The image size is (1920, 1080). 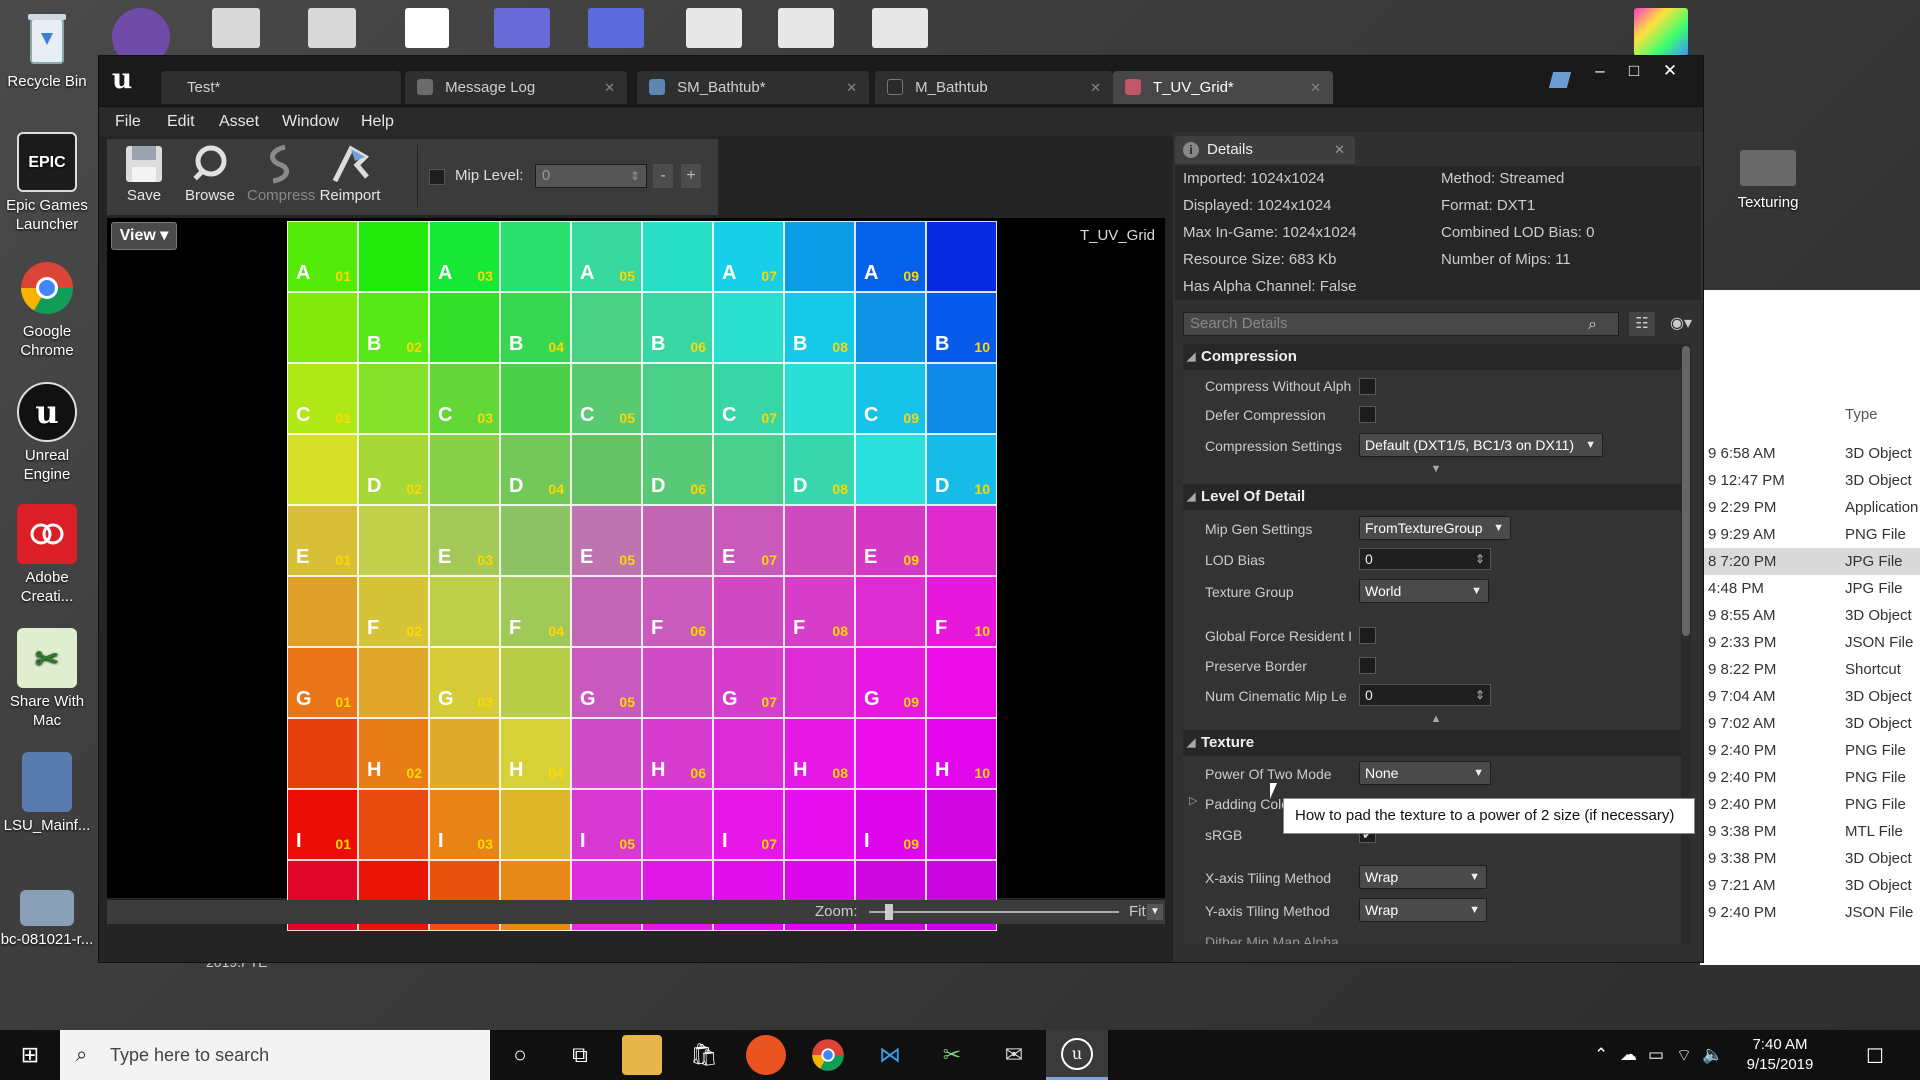 What do you see at coordinates (616, 28) in the screenshot?
I see `texture-file-icon` at bounding box center [616, 28].